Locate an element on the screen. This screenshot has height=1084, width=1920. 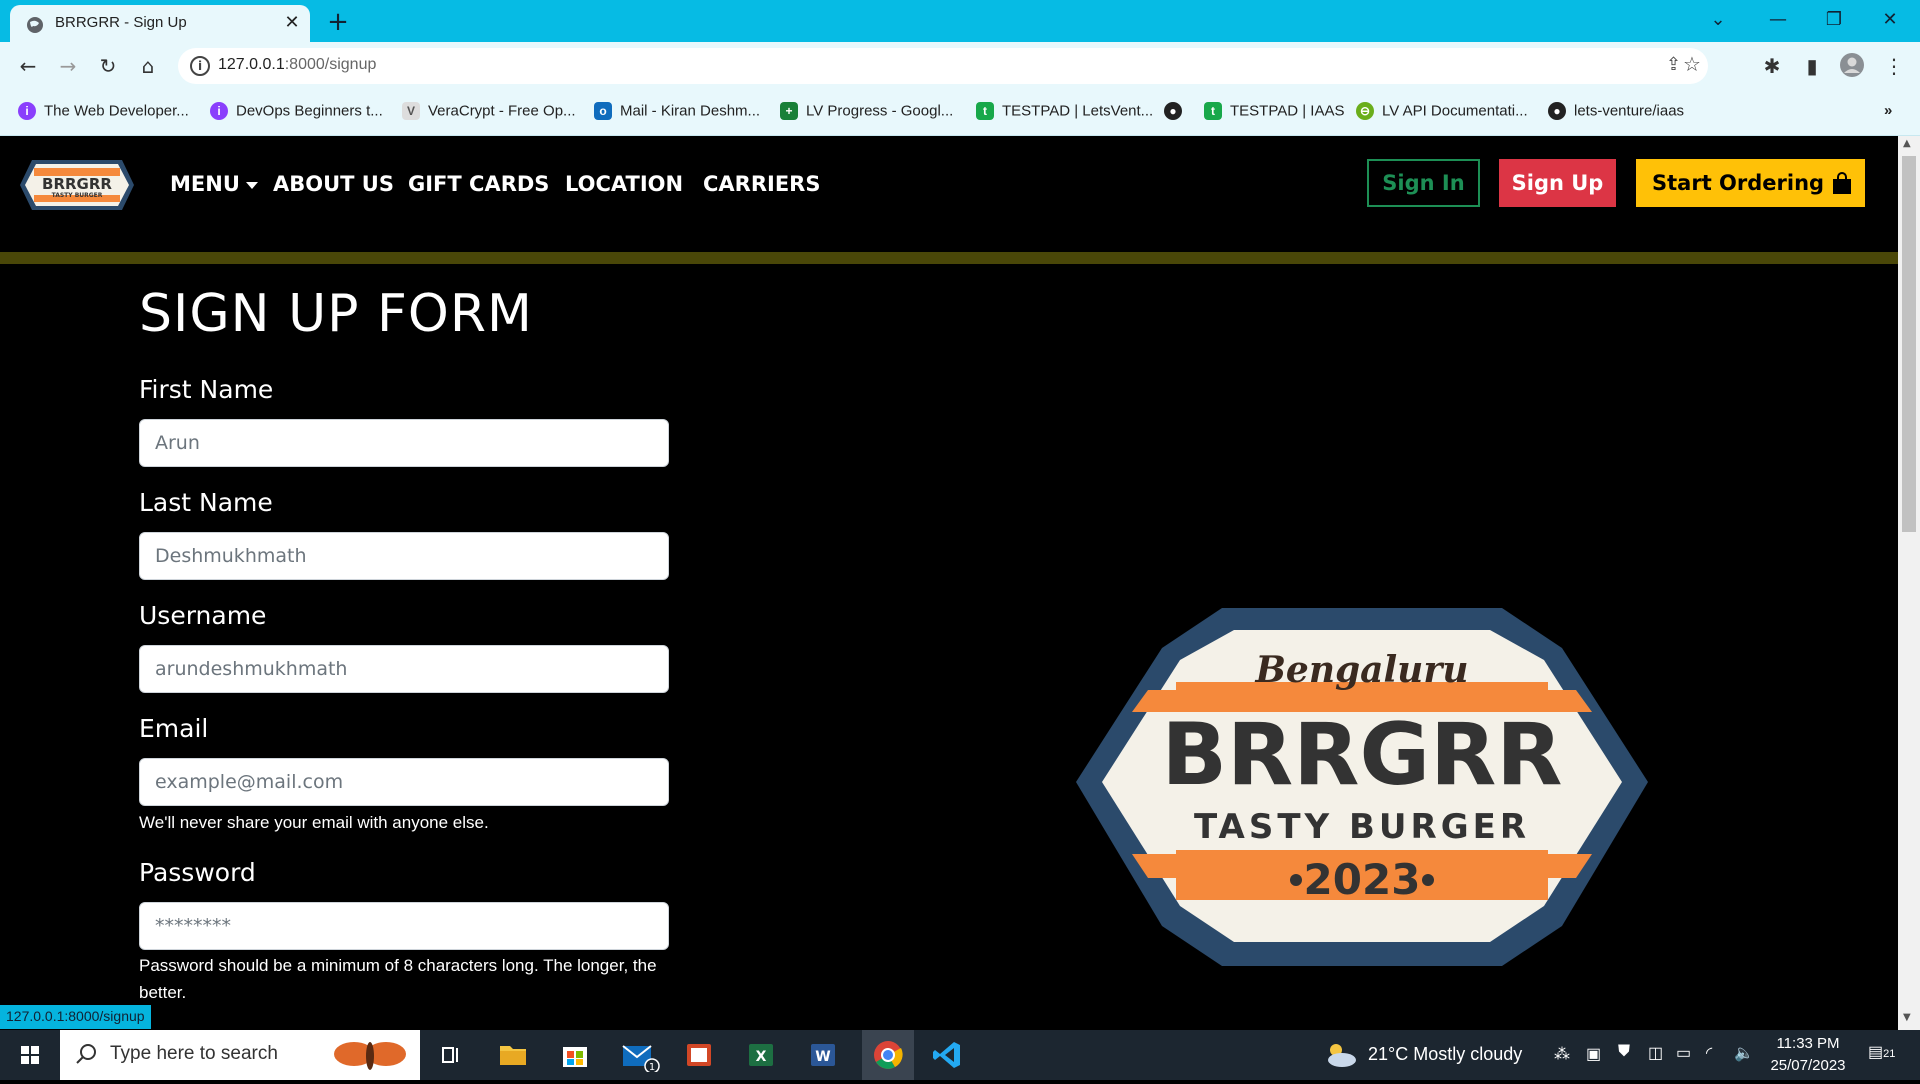
close-window-button: ✕ is located at coordinates (1890, 20).